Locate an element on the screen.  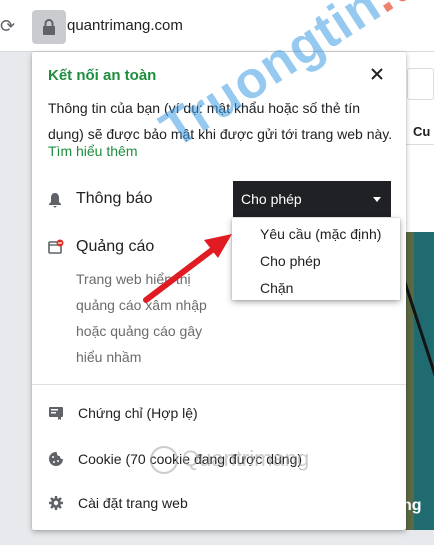
dropdown-option-allow: Cho phép is located at coordinates (316, 261).